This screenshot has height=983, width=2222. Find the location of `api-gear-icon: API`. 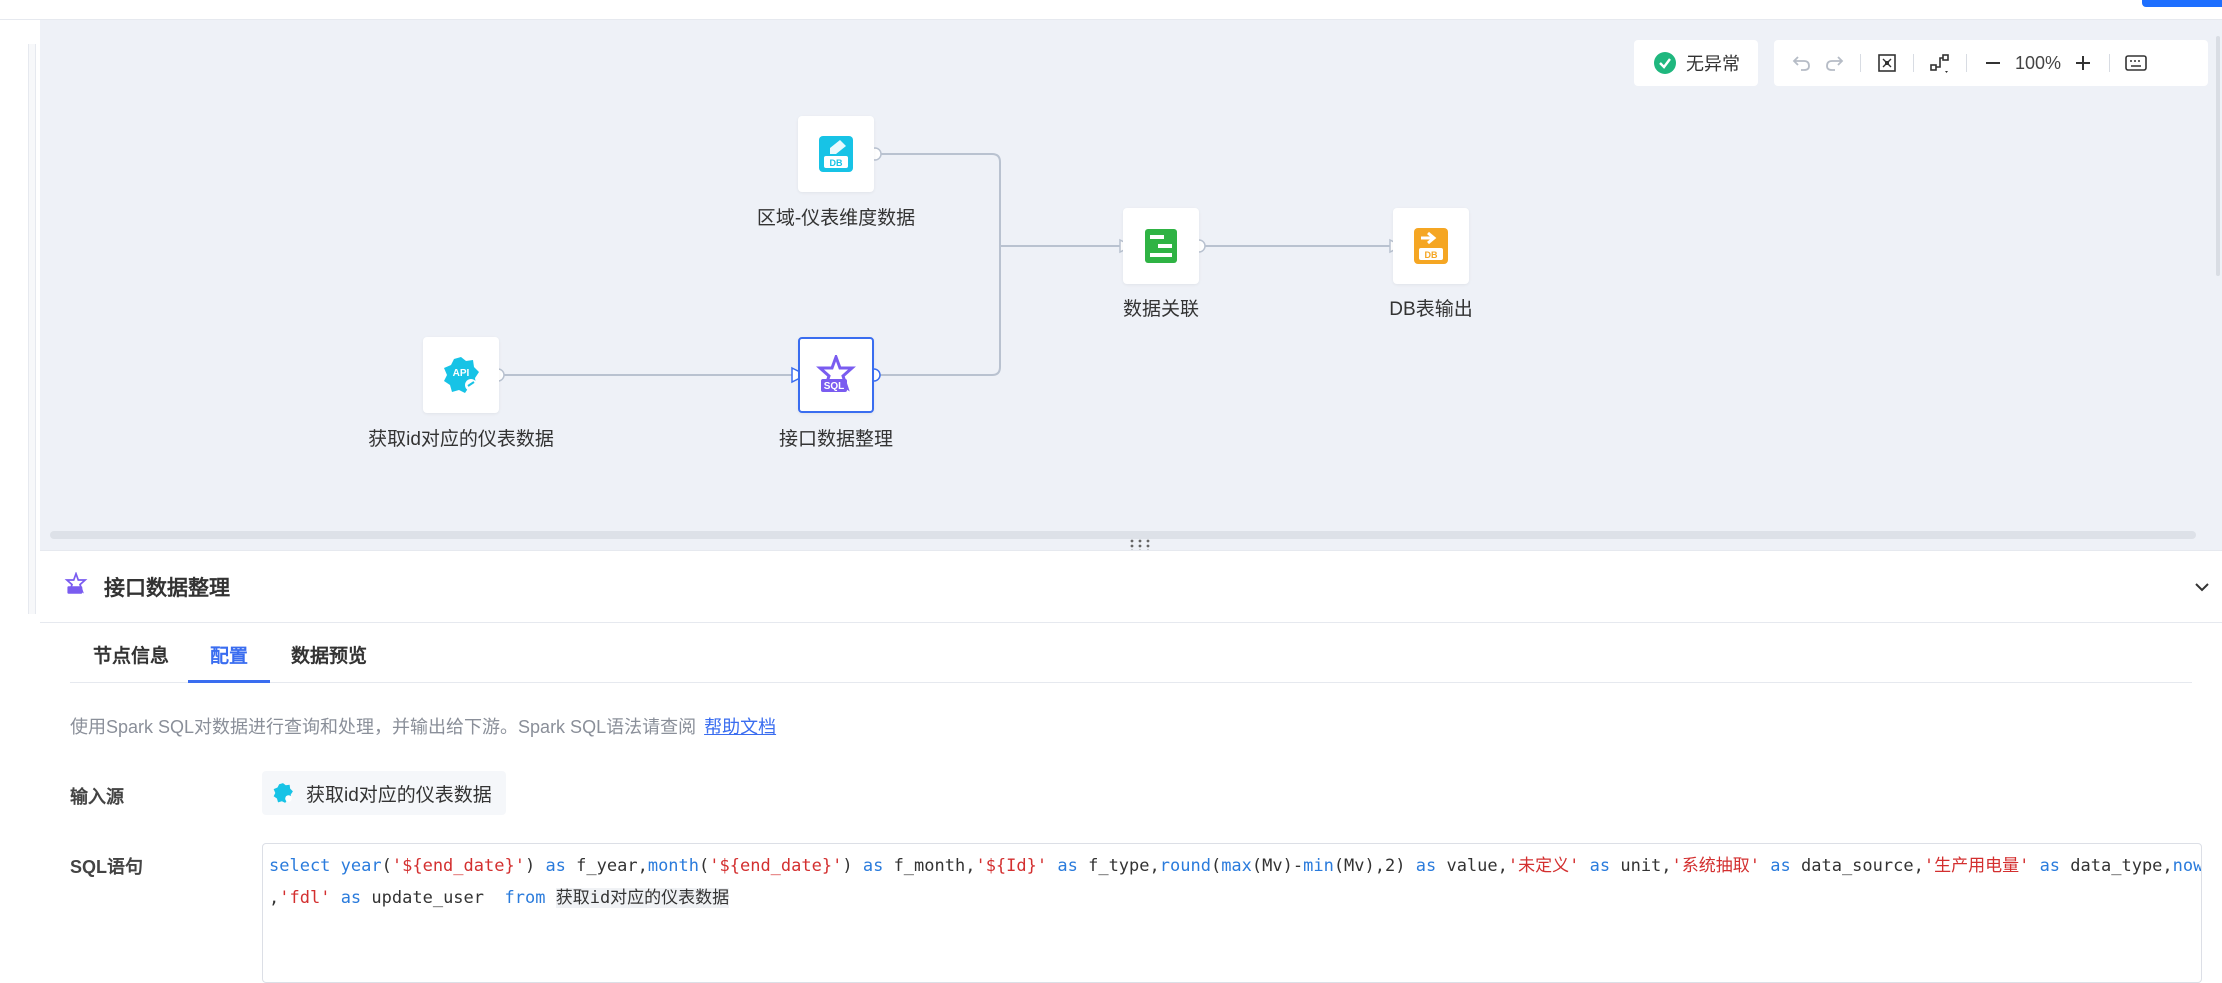

api-gear-icon: API is located at coordinates (461, 375).